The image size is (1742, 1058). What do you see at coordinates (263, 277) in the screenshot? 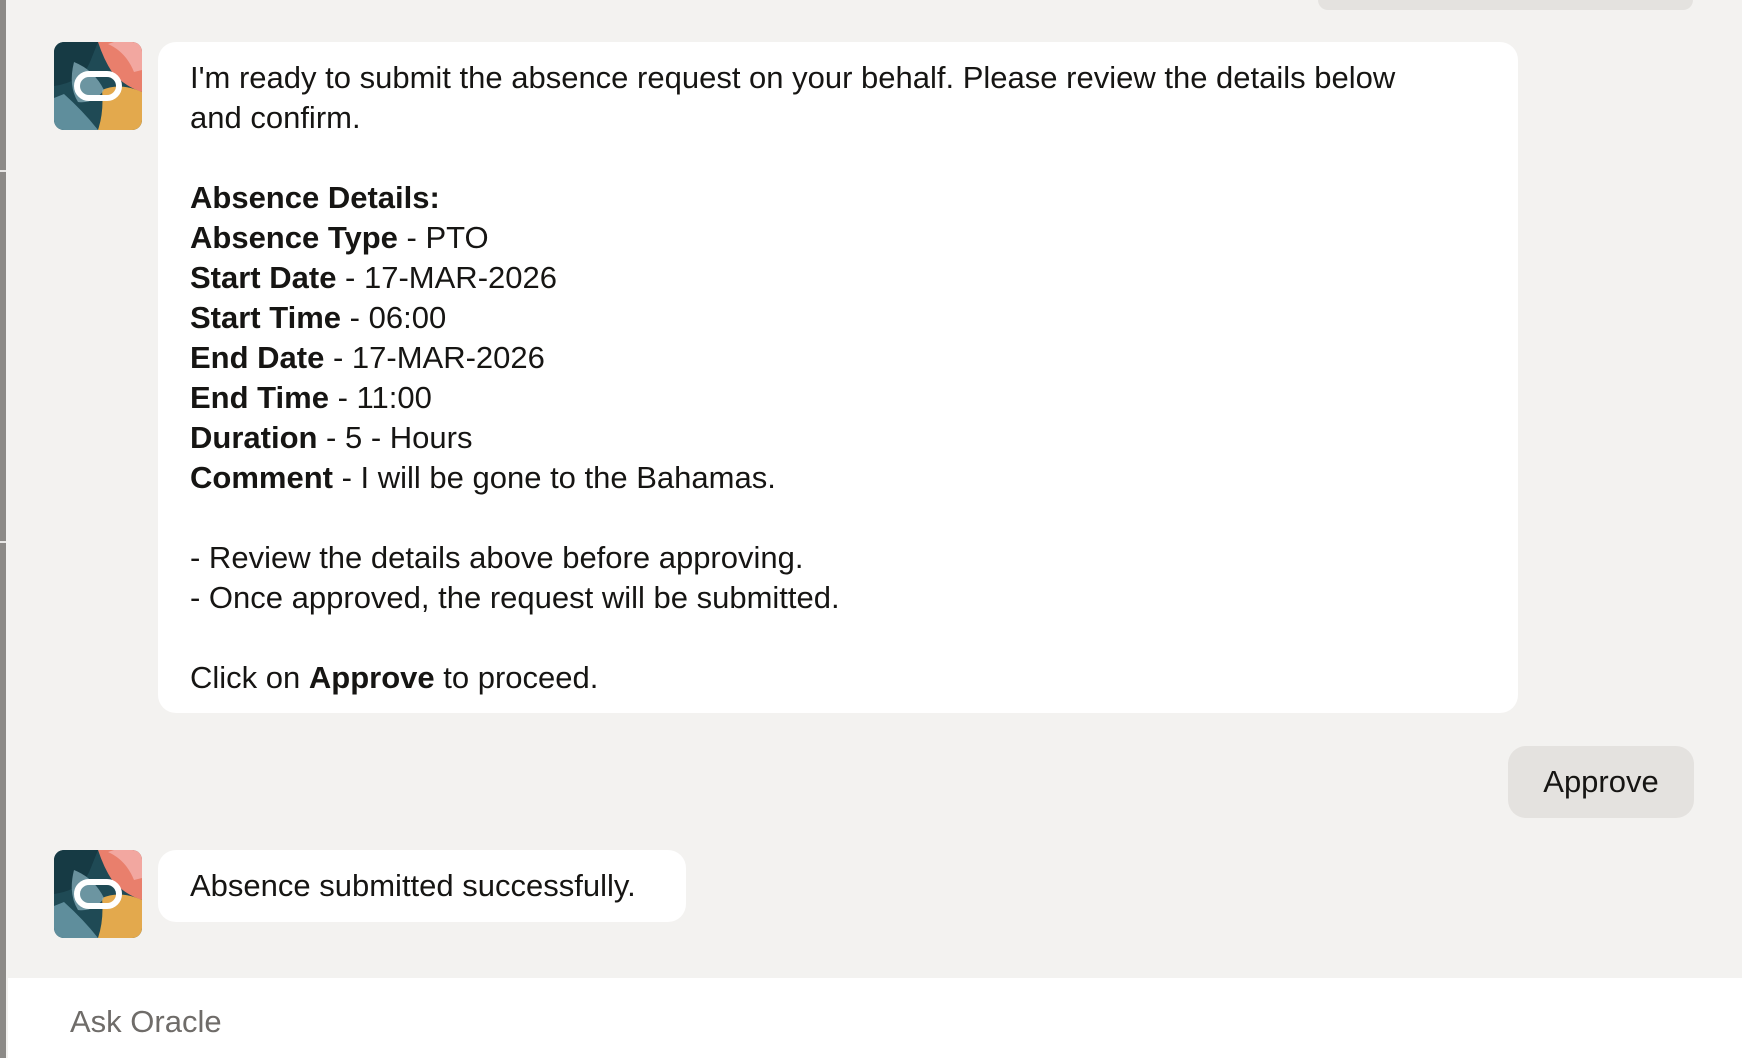
I see `detail-label: Start Date` at bounding box center [263, 277].